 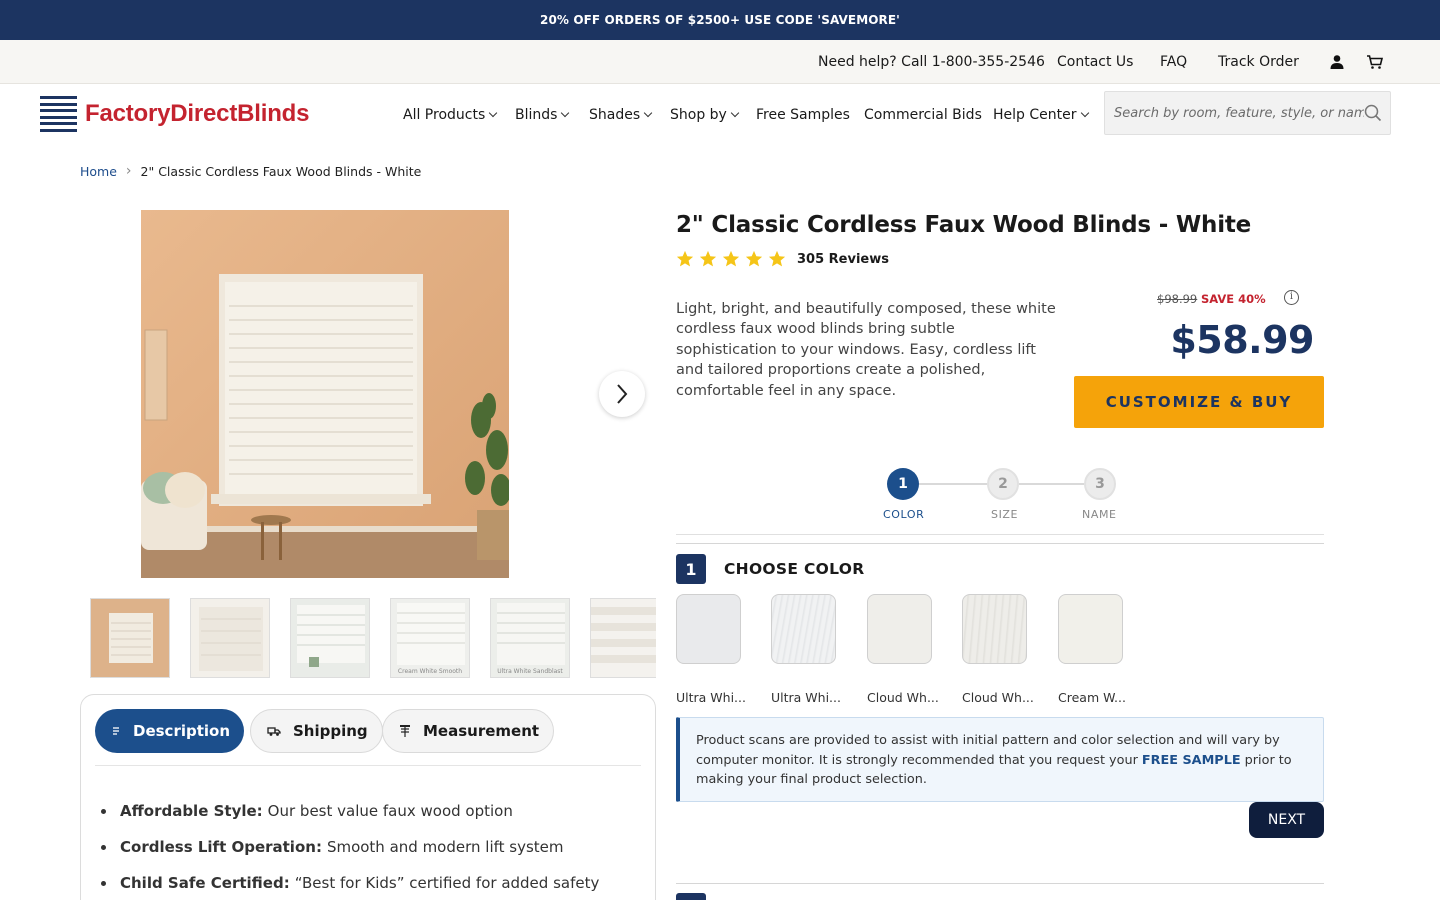 What do you see at coordinates (1191, 760) in the screenshot?
I see `free-sample-link: FREE SAMPLE` at bounding box center [1191, 760].